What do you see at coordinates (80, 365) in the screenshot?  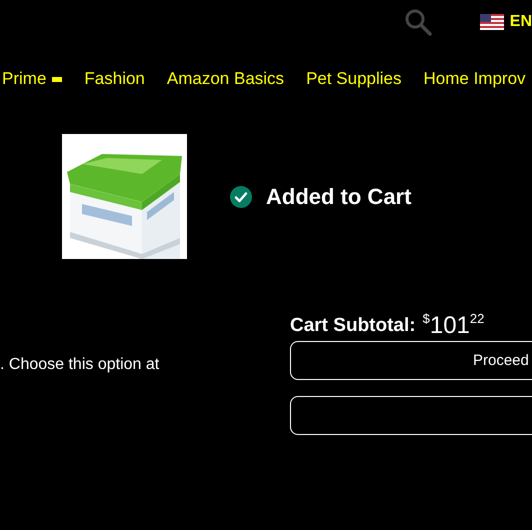 I see `note-text: . Choose this option at` at bounding box center [80, 365].